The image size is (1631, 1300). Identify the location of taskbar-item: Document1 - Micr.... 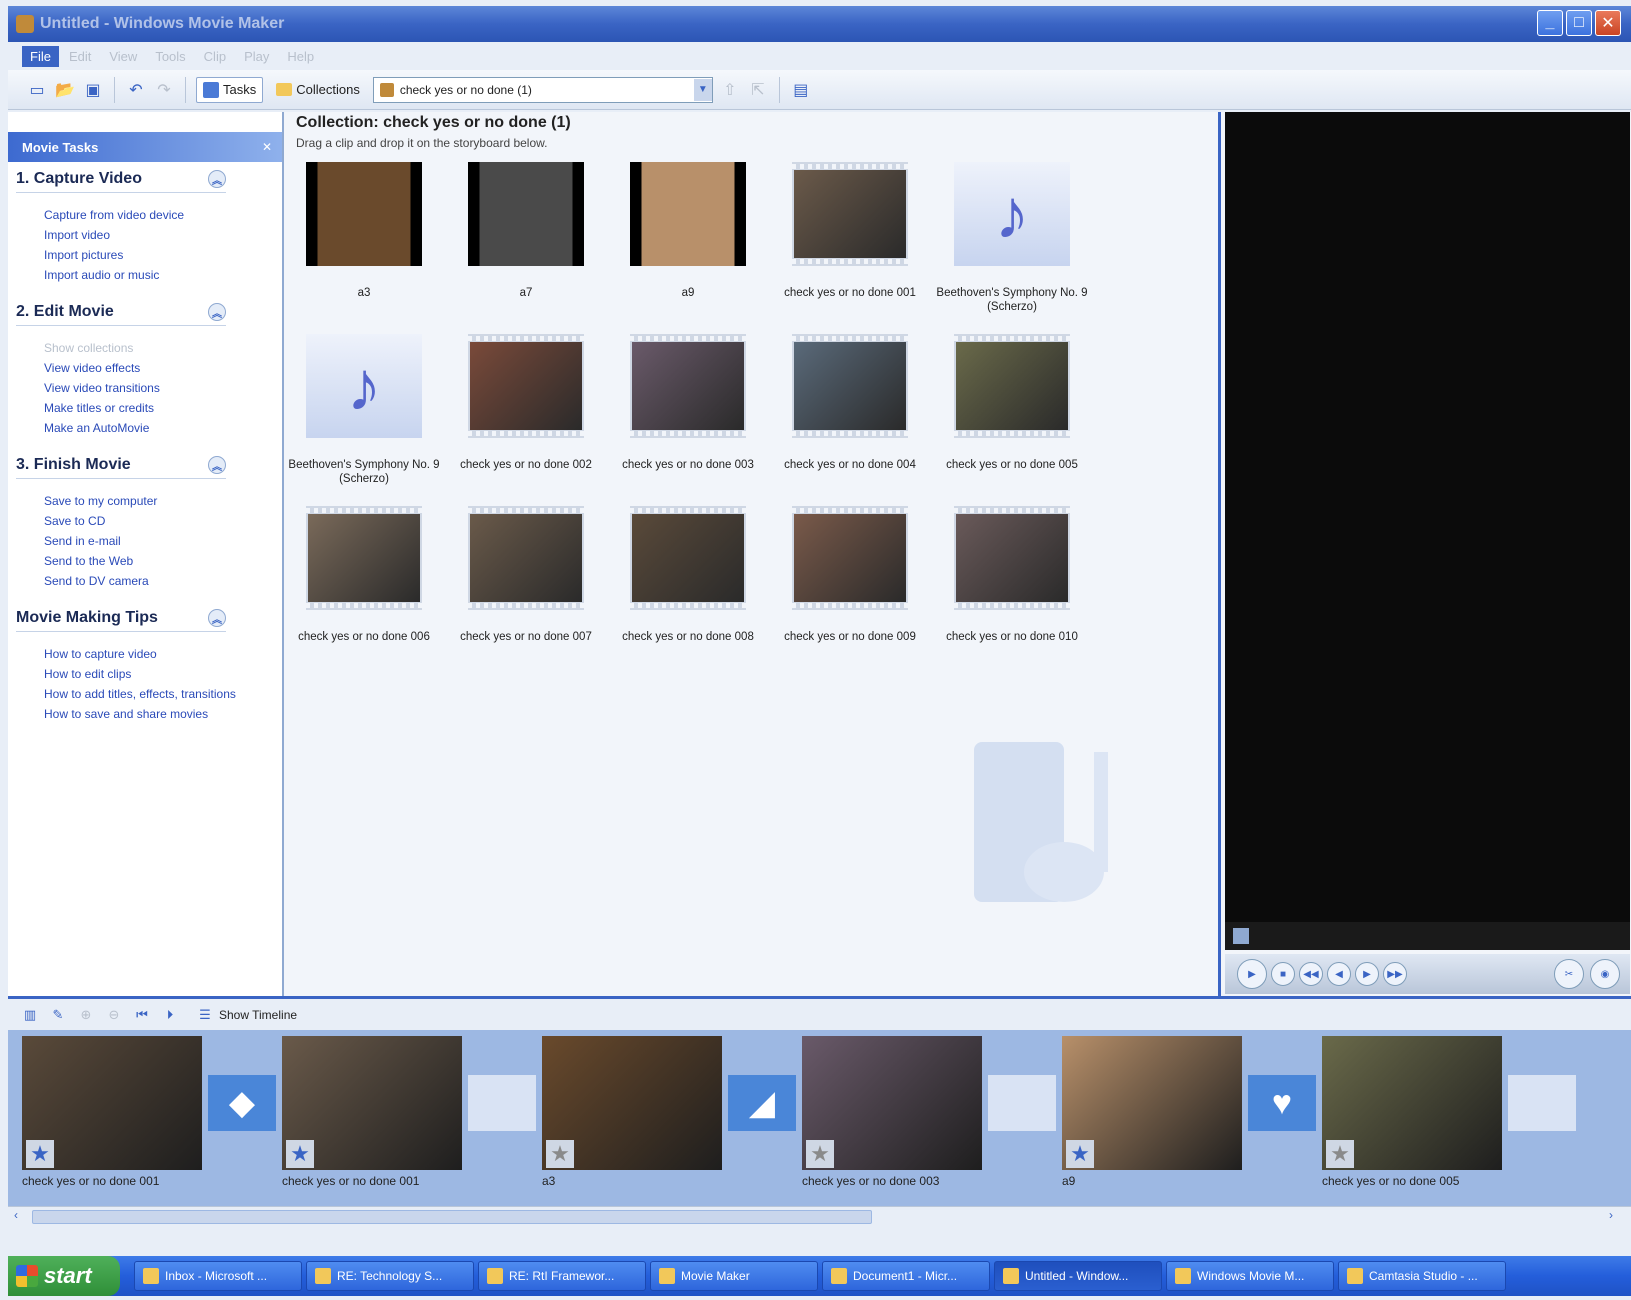
(906, 1276).